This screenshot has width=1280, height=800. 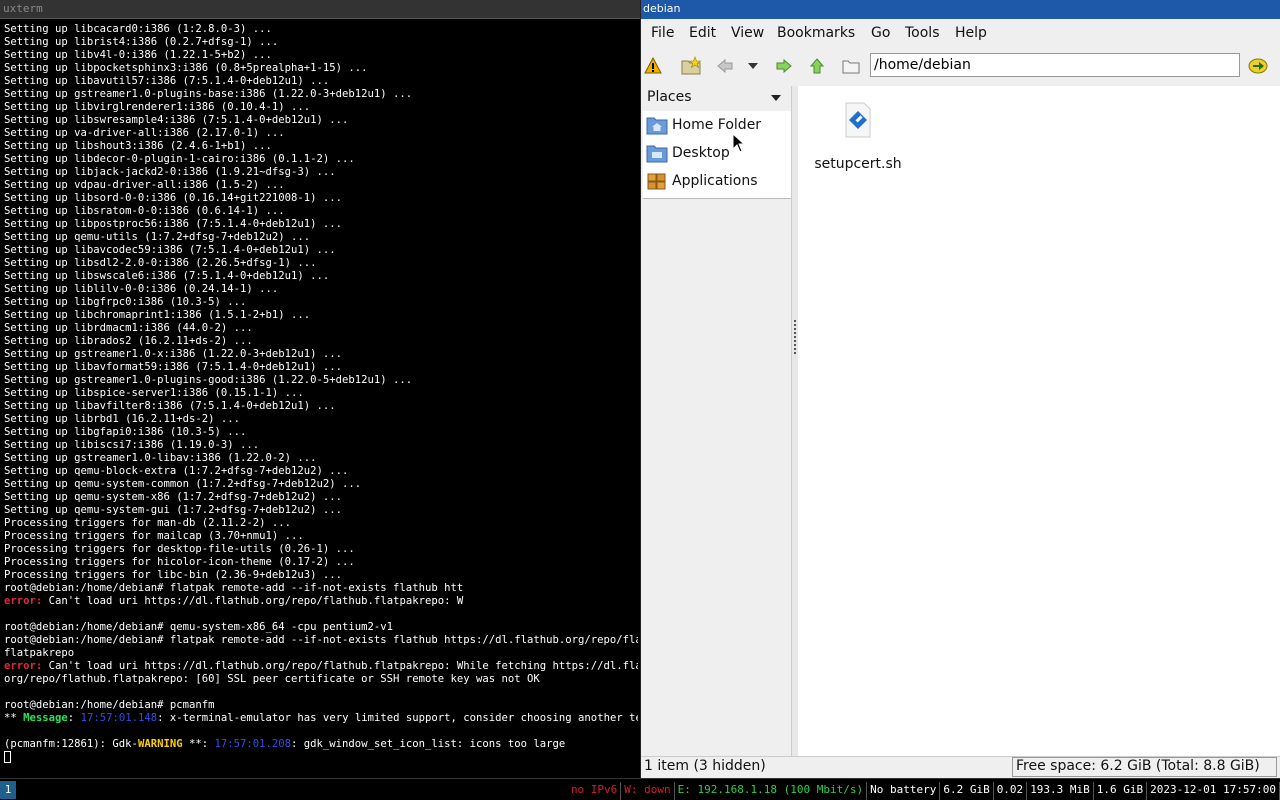 What do you see at coordinates (702, 33) in the screenshot?
I see `menu-edit: Edit` at bounding box center [702, 33].